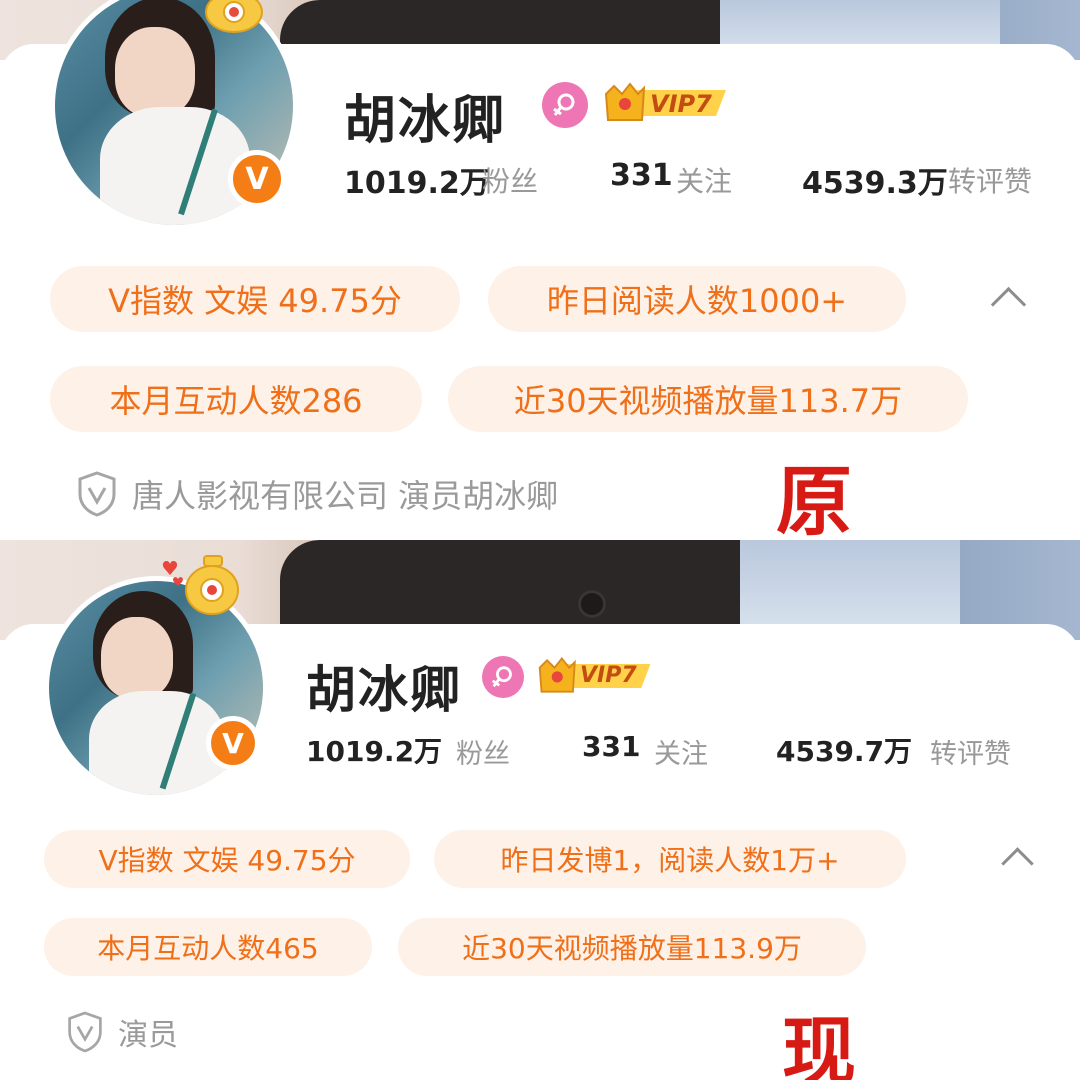  What do you see at coordinates (208, 947) in the screenshot?
I see `chip-monthly-interactions: 本月互动人数465` at bounding box center [208, 947].